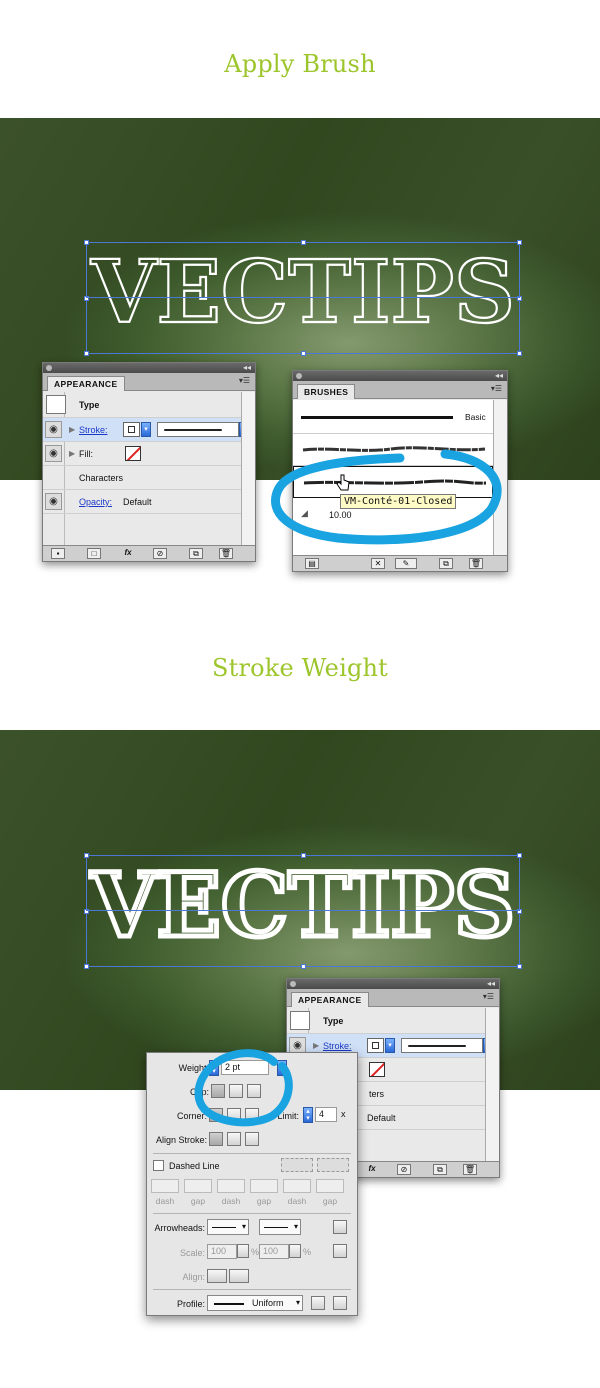 Image resolution: width=600 pixels, height=1388 pixels. What do you see at coordinates (400, 471) in the screenshot?
I see `brushes-panel: ◂◂ BRUSHES ▾☰ Basic ◢ 10.00 ▤ ✕ ✎ ⧉ 🗑` at bounding box center [400, 471].